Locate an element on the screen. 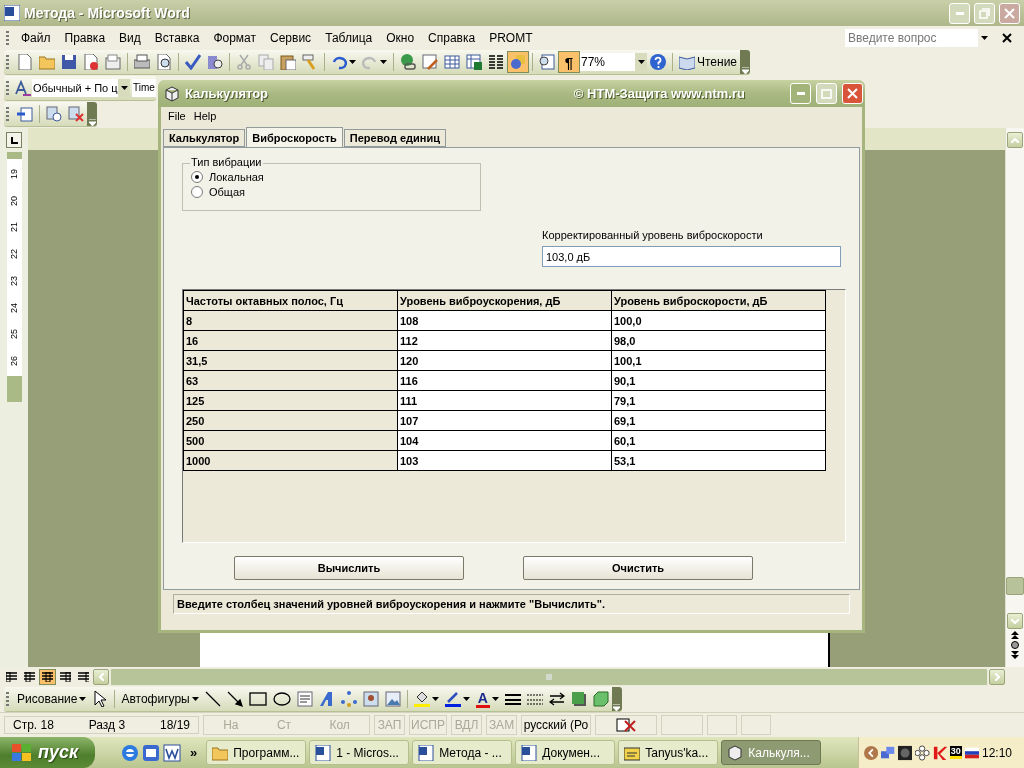  table-cell: 116 is located at coordinates (504, 380).